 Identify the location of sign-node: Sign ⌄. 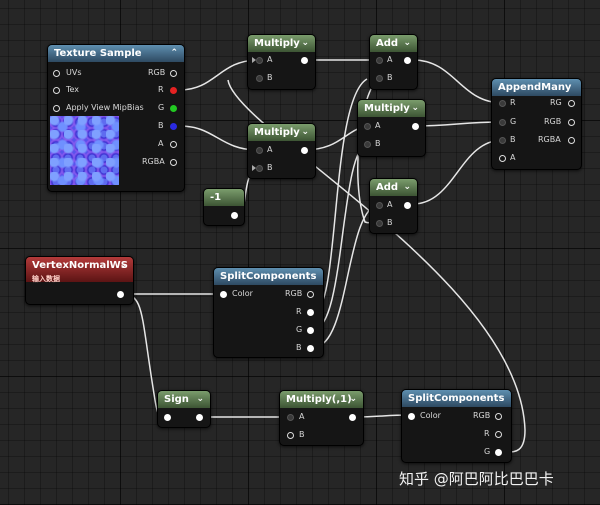
(184, 409).